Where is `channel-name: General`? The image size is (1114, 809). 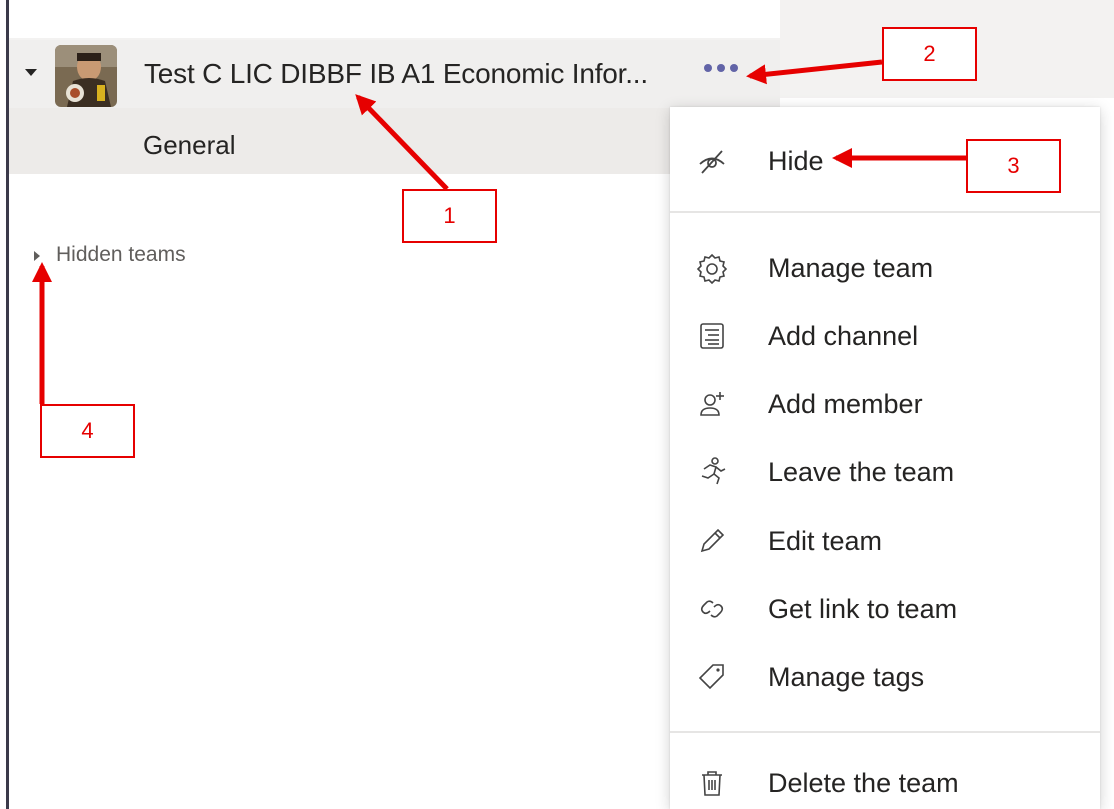 channel-name: General is located at coordinates (189, 145).